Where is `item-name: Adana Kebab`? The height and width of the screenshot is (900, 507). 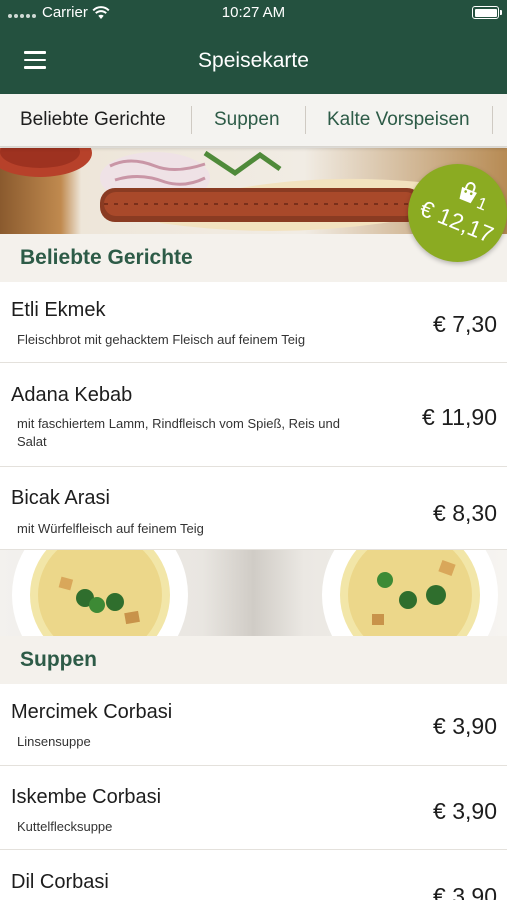 item-name: Adana Kebab is located at coordinates (72, 395).